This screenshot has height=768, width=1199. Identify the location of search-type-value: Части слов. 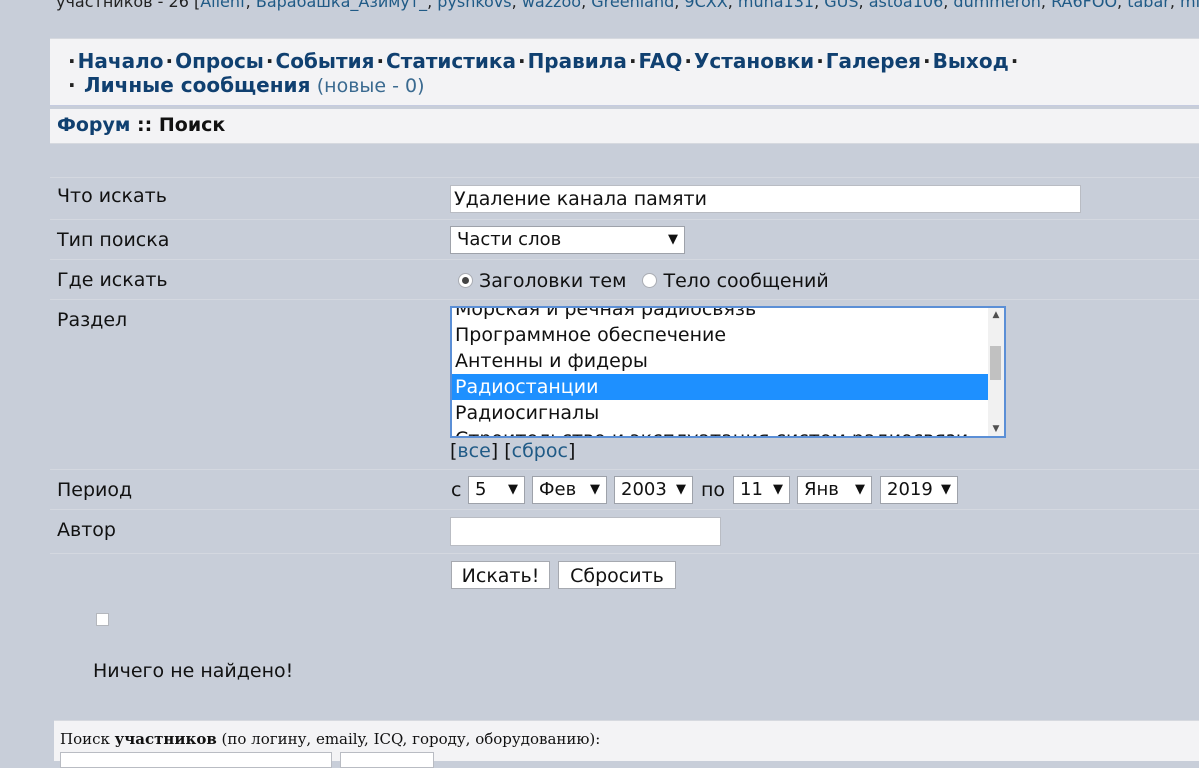
(509, 239).